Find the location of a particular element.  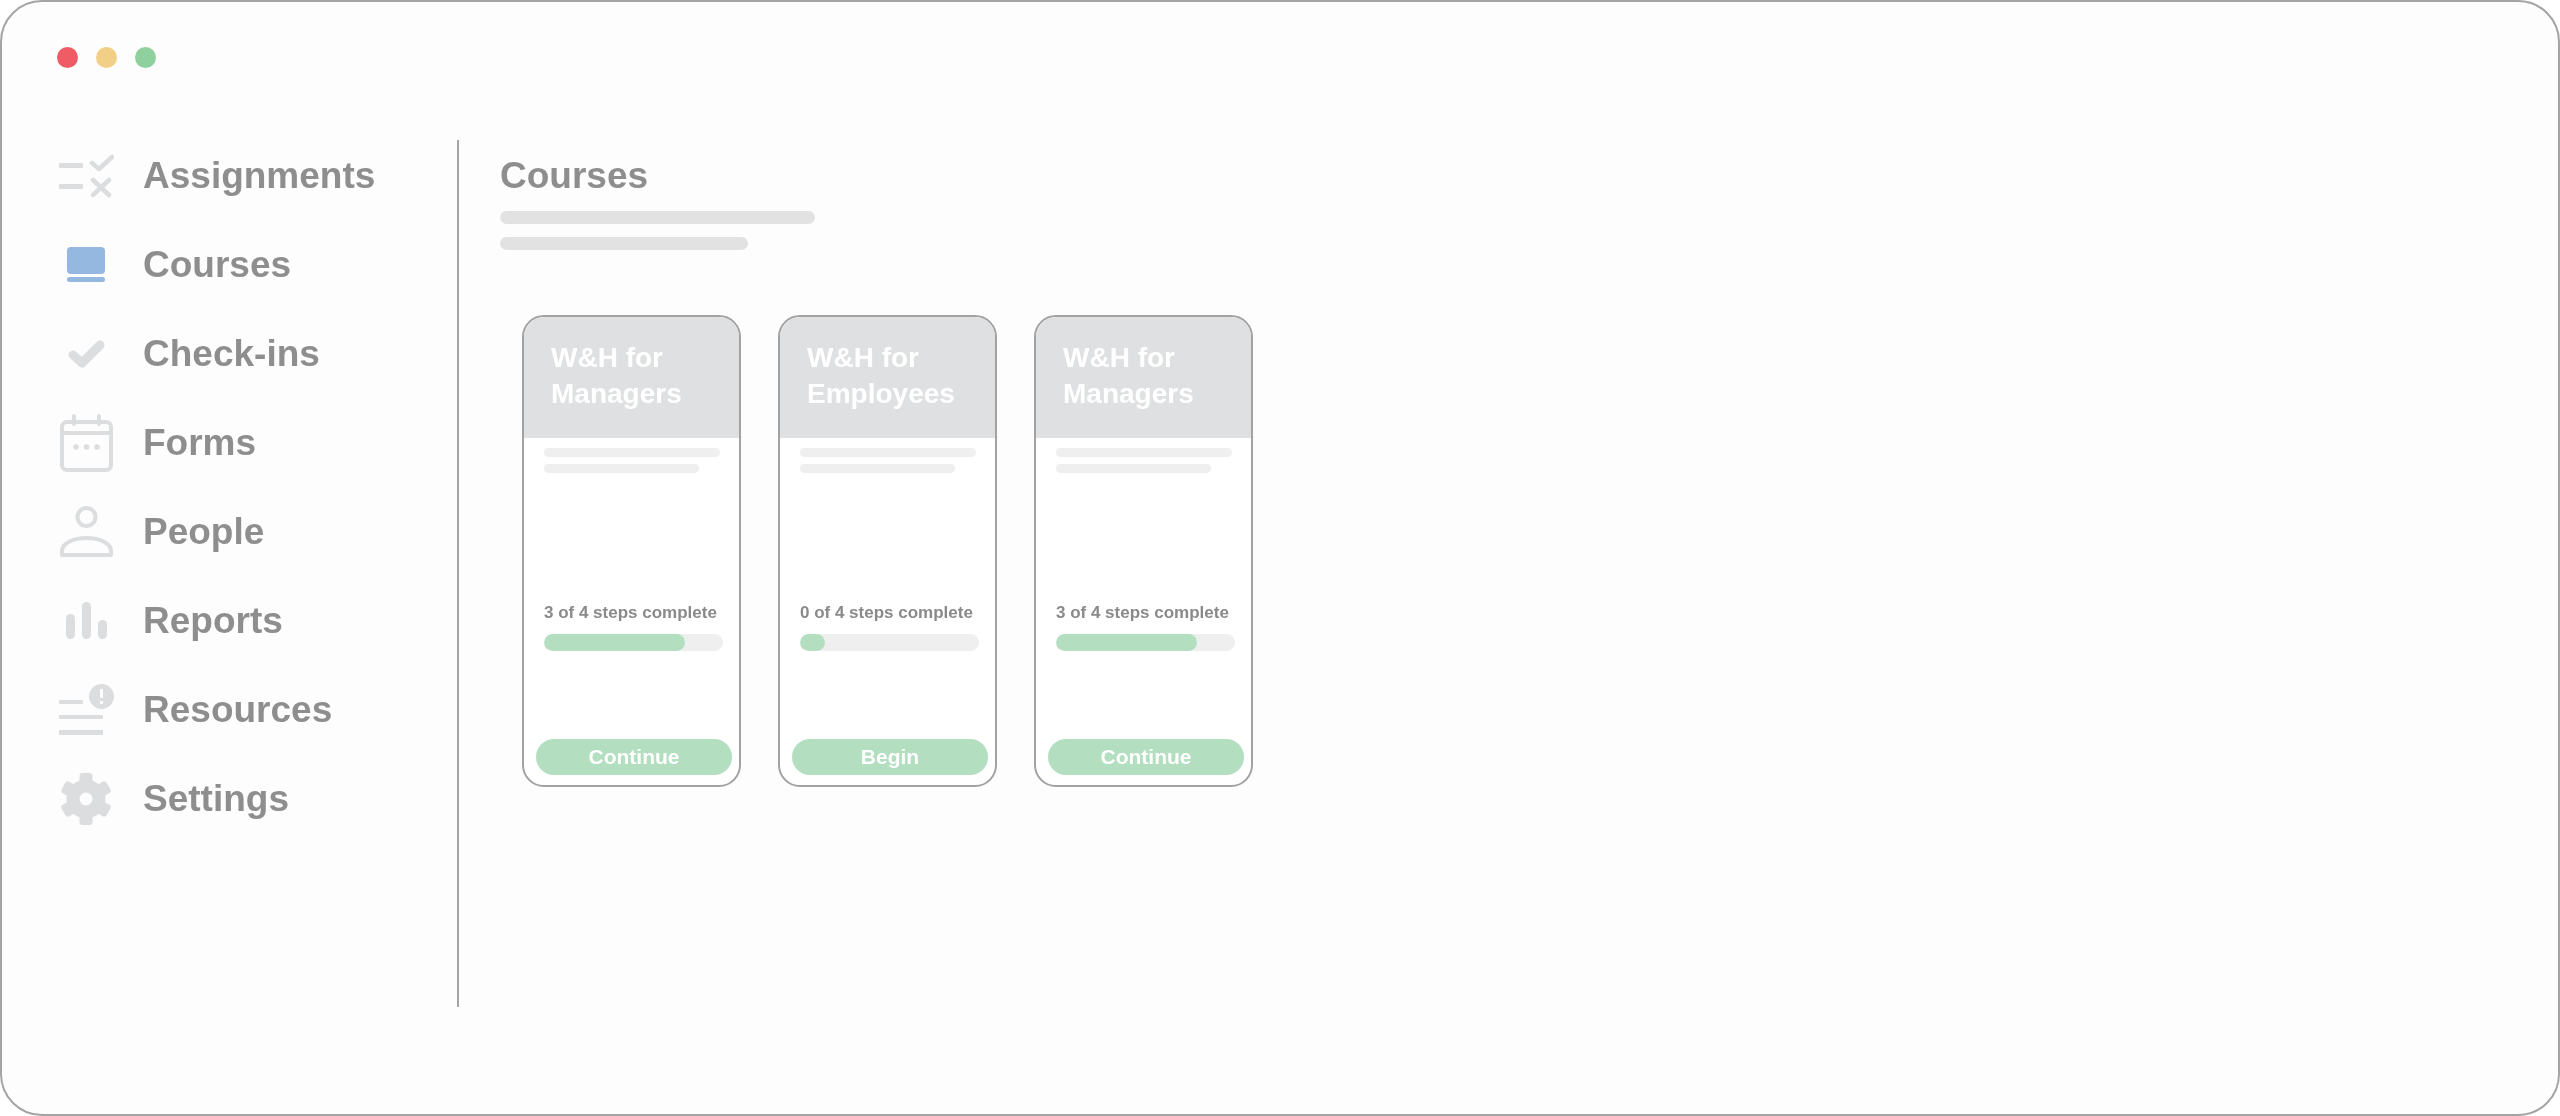

progress-label: 0 of 4 steps complete is located at coordinates (887, 613).